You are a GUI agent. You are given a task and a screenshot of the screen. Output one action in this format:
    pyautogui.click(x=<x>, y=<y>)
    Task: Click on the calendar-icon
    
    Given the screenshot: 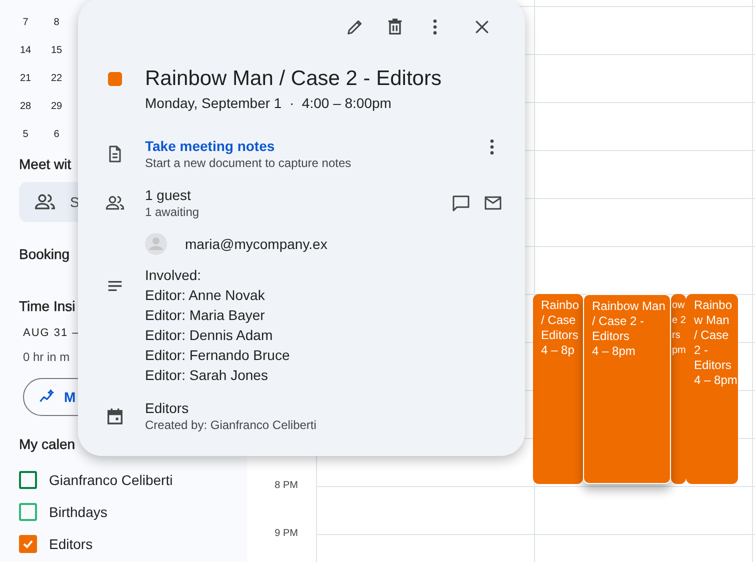 What is the action you would take?
    pyautogui.click(x=115, y=416)
    